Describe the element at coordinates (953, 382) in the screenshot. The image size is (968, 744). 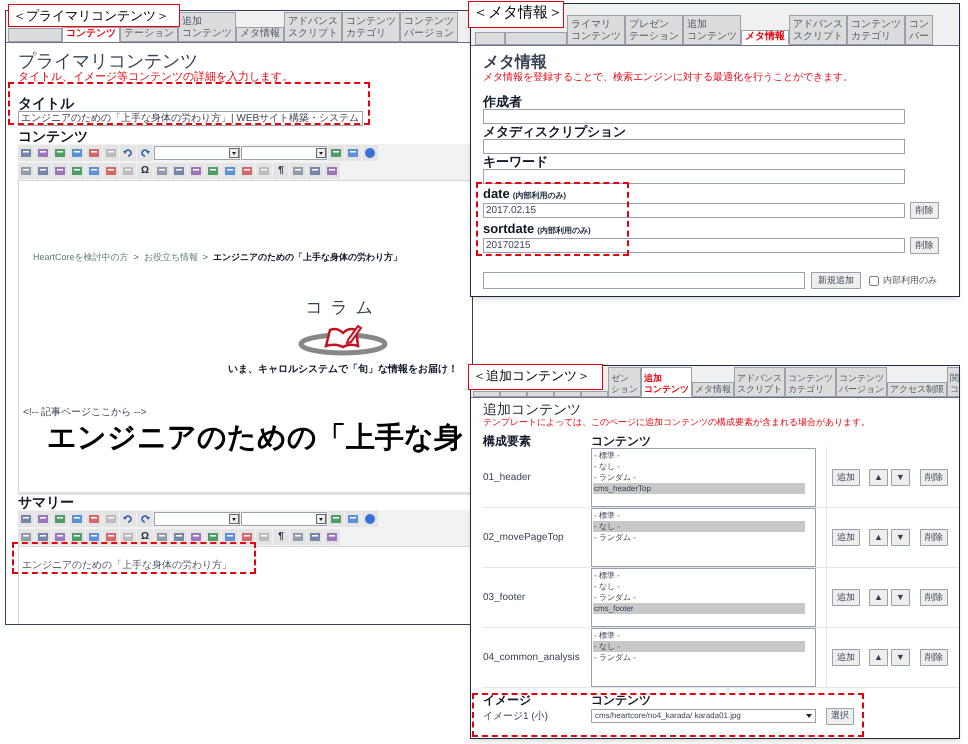
I see `tab: 関 コ` at that location.